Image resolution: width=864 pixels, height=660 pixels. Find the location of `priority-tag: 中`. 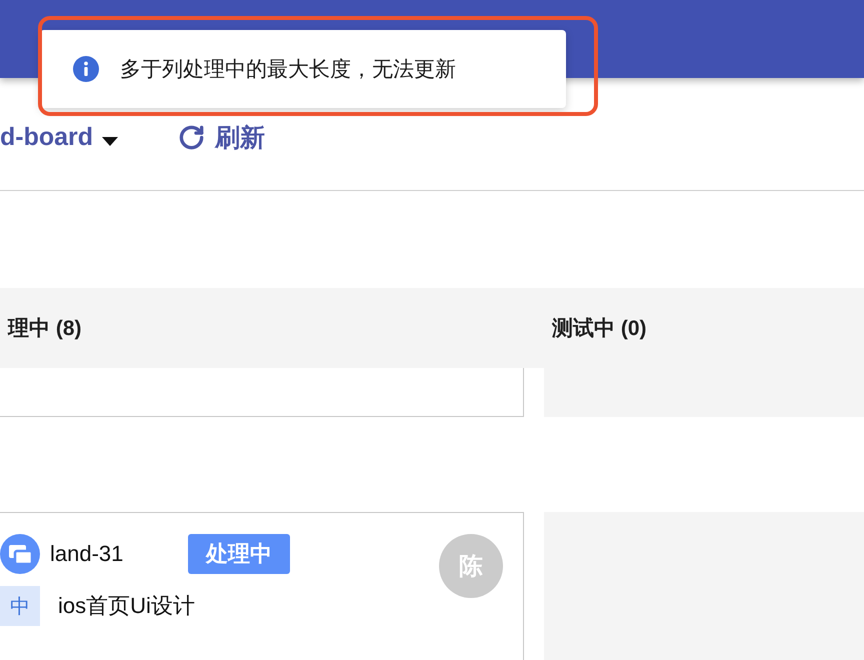

priority-tag: 中 is located at coordinates (20, 606).